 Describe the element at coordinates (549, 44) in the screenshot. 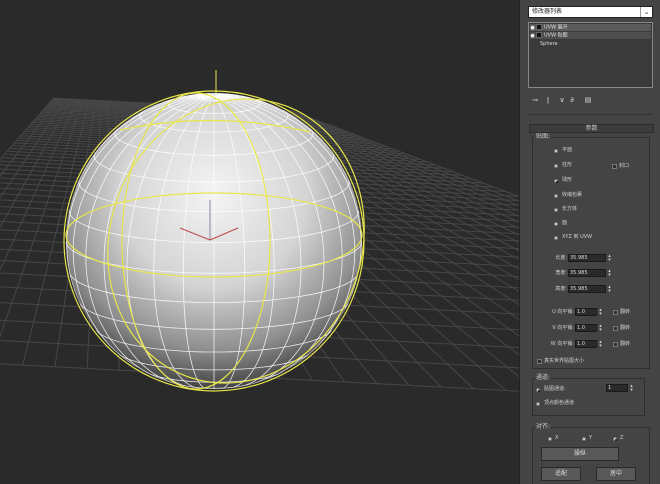

I see `stack-item-label: Sphere` at that location.